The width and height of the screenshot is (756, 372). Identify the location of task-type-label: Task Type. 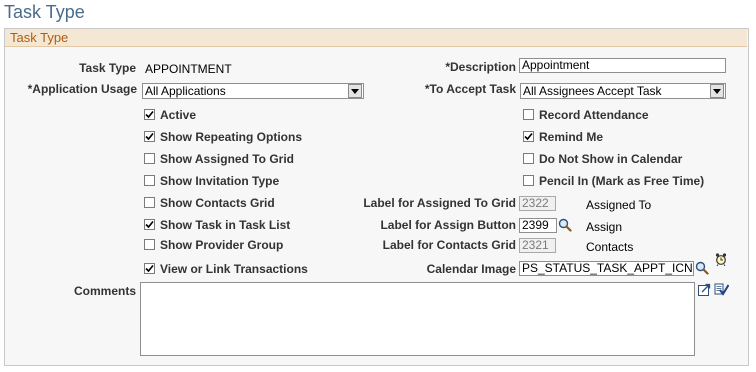
(107, 68).